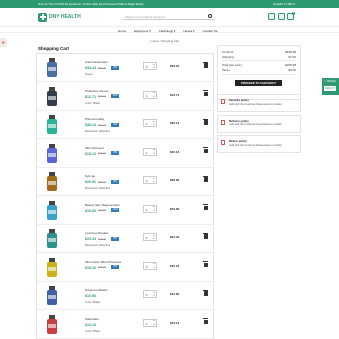 The image size is (339, 339). I want to click on proceed-to-checkout-button: PROCEED TO CHECKOUT, so click(258, 83).